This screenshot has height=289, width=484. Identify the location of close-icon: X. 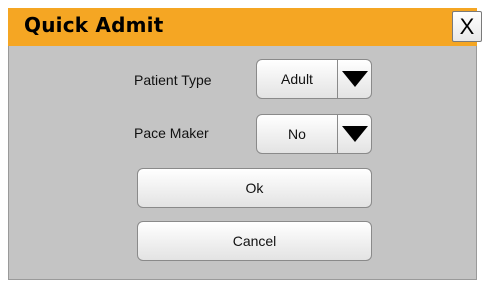
(467, 26).